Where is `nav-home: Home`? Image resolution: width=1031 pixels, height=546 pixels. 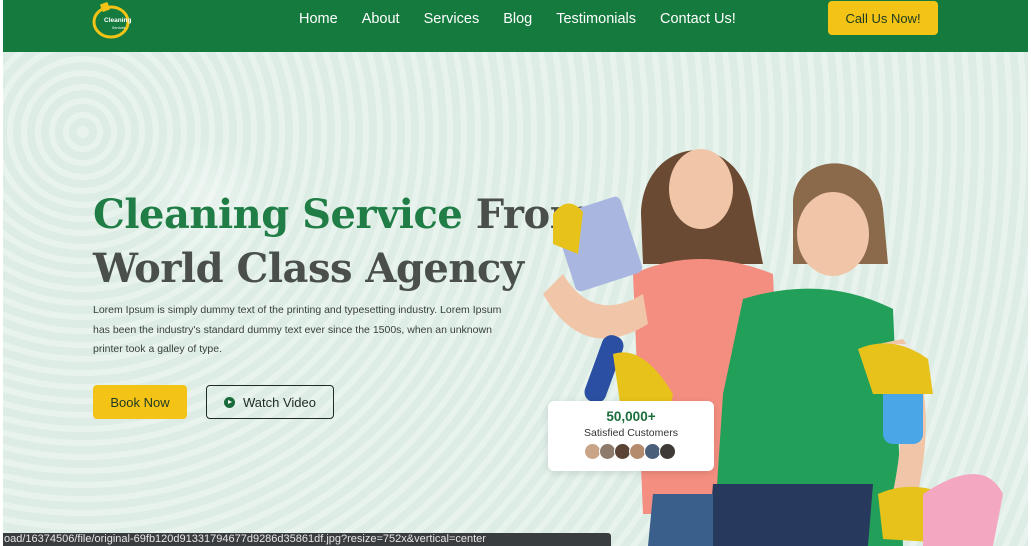 nav-home: Home is located at coordinates (318, 19).